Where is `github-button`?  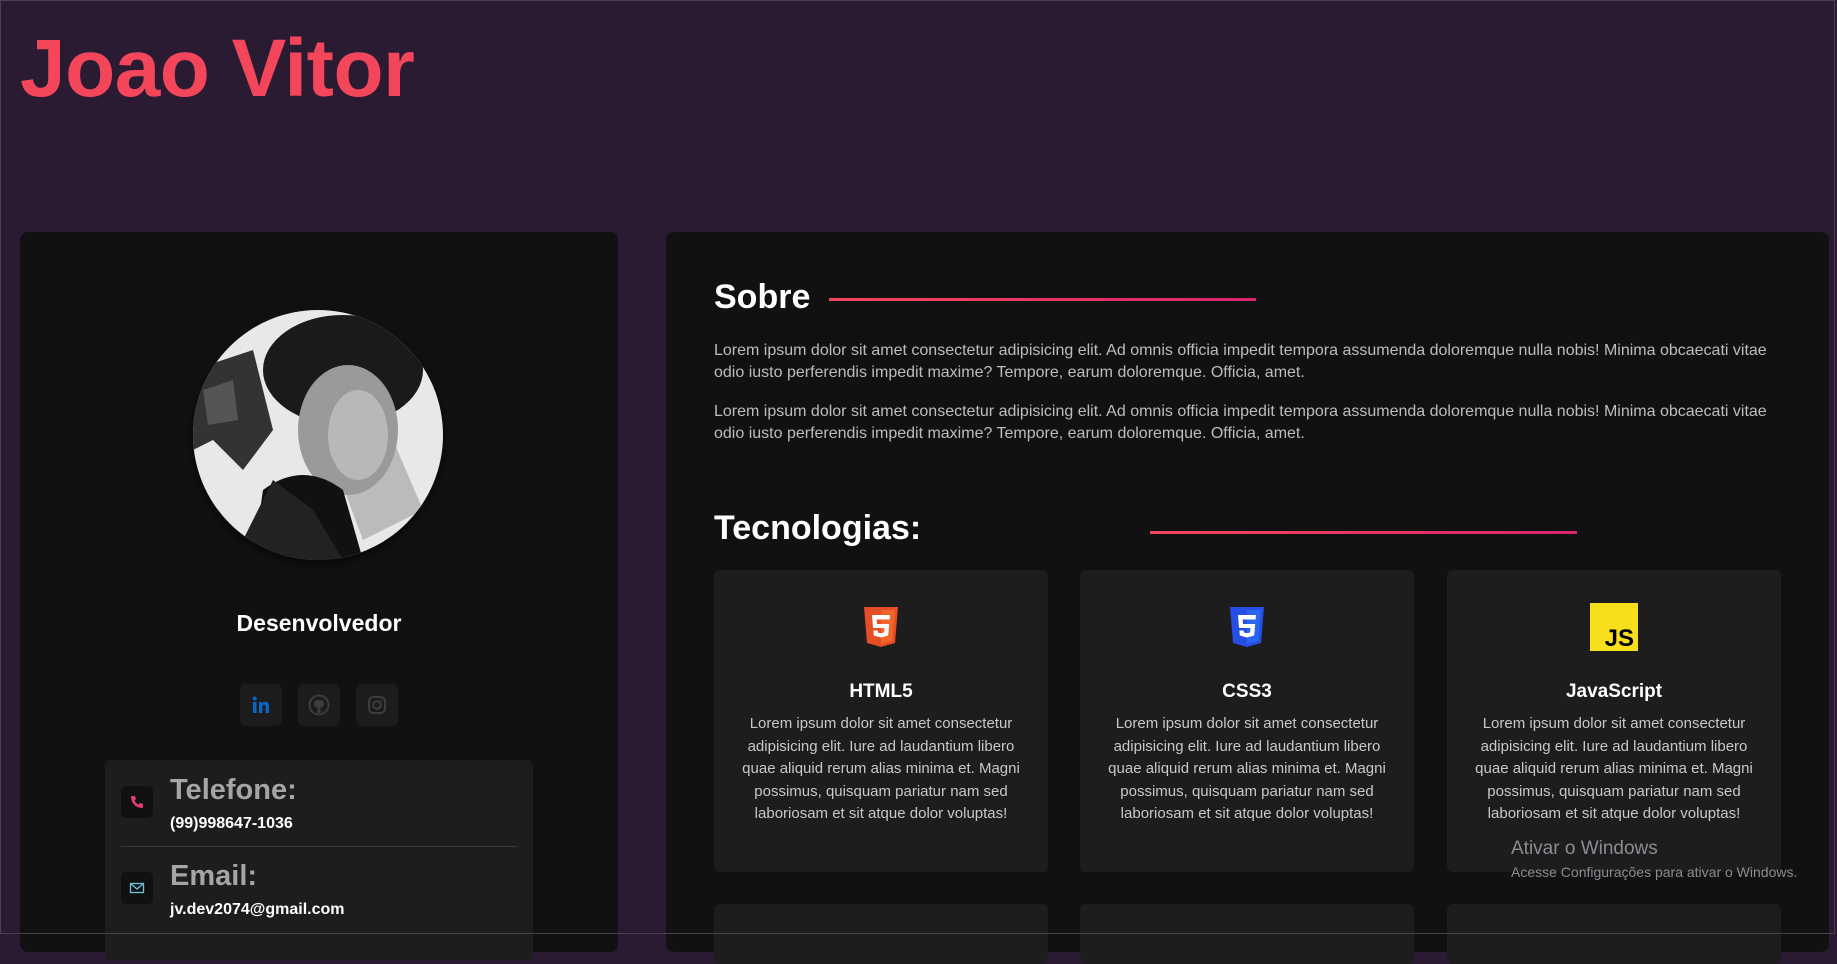
github-button is located at coordinates (319, 705).